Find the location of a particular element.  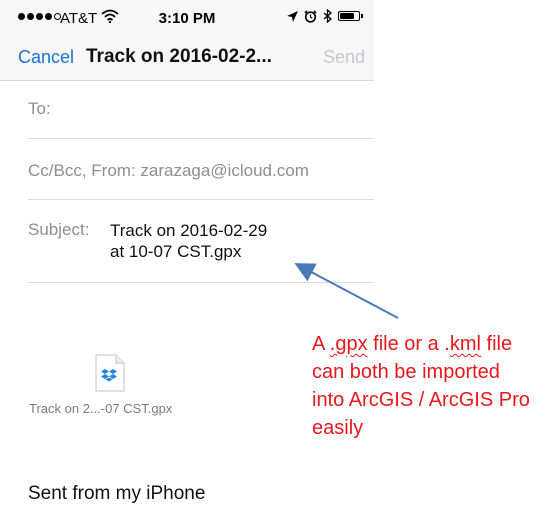

annotation-line-4: easily is located at coordinates (338, 428).